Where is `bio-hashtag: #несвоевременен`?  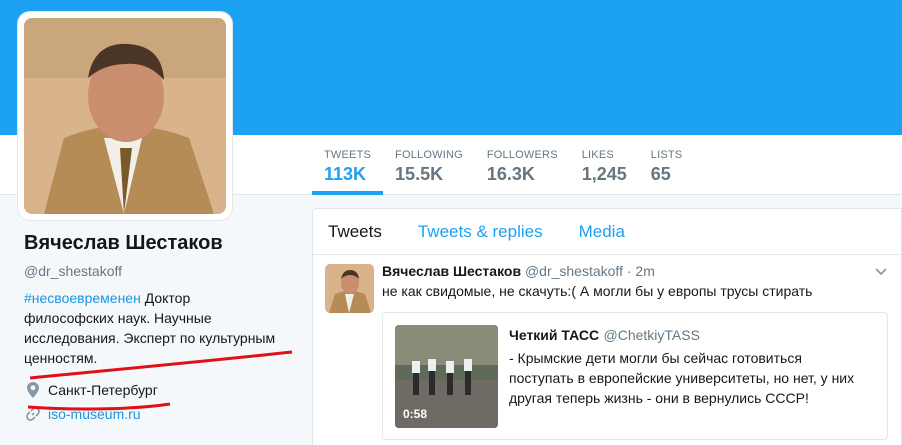 bio-hashtag: #несвоевременен is located at coordinates (82, 298).